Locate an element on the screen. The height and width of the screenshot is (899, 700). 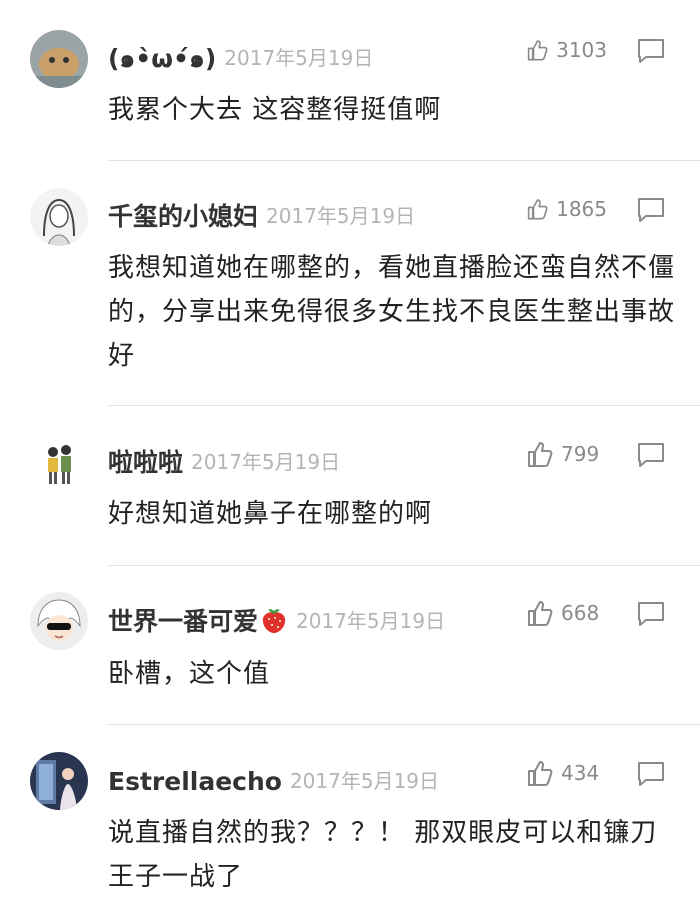
like-count: 799 is located at coordinates (580, 454).